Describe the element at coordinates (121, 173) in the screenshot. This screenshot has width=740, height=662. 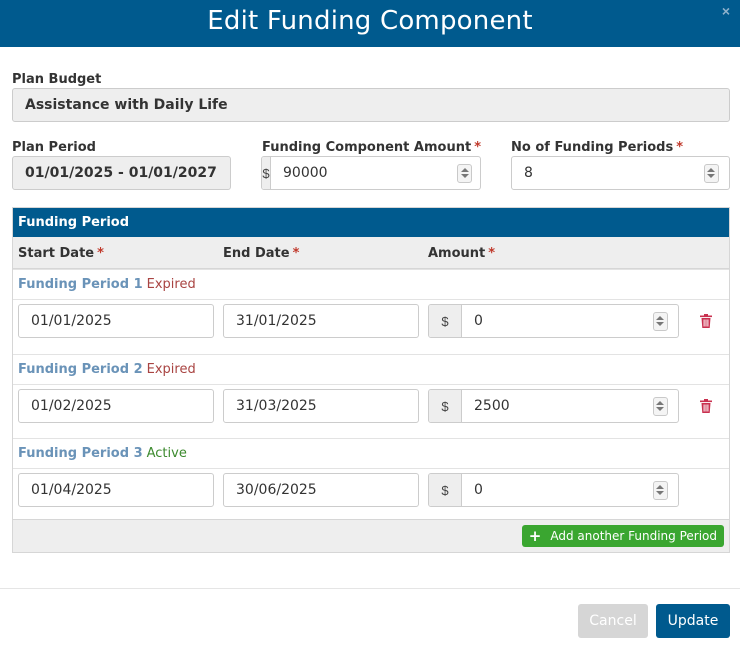
I see `plan-period-field: 01/01/2025 - 01/01/2027` at that location.